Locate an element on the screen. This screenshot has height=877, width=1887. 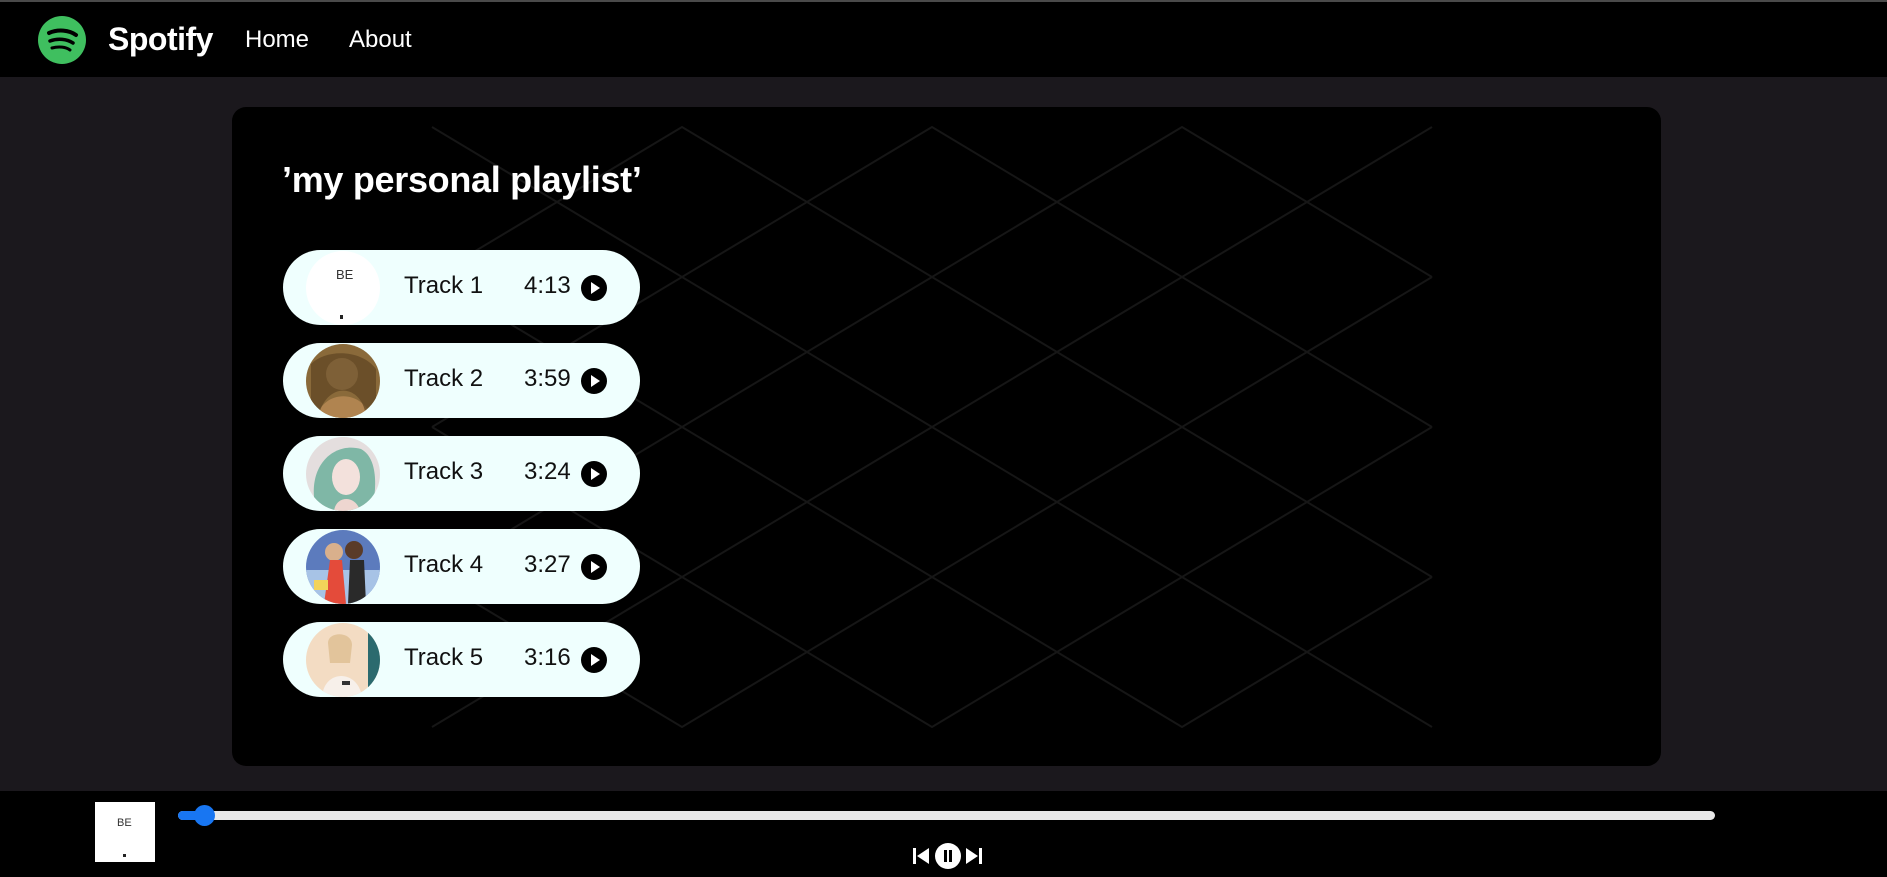
track-row: Track 5 3:16 is located at coordinates (461, 659).